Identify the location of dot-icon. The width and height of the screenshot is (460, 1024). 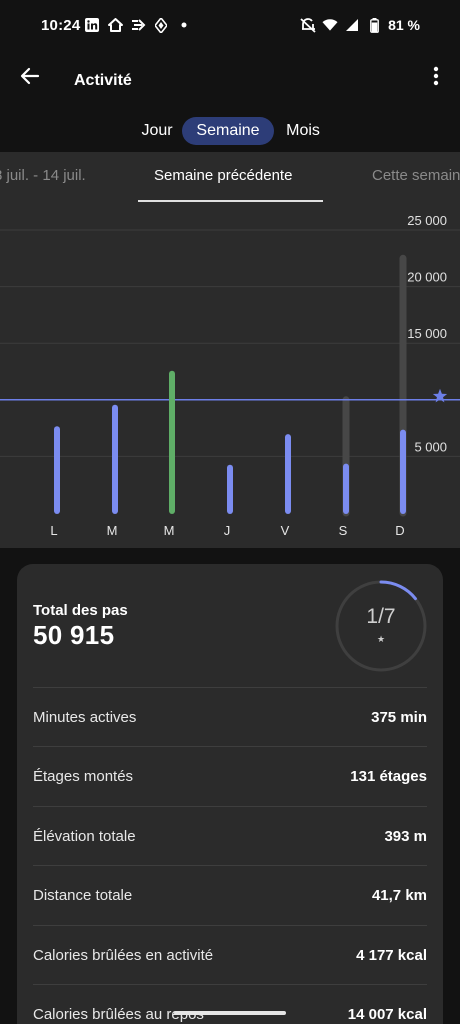
(184, 25).